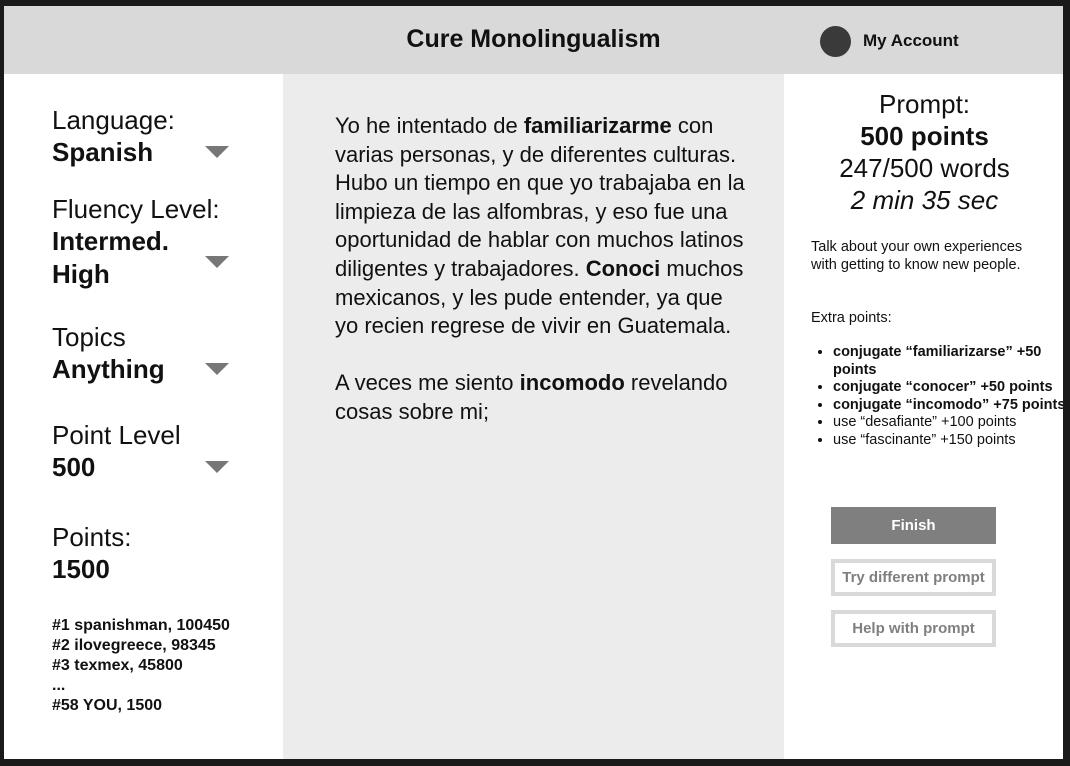  Describe the element at coordinates (948, 388) in the screenshot. I see `extra-point-item: conjugate “conocer” +50 points` at that location.